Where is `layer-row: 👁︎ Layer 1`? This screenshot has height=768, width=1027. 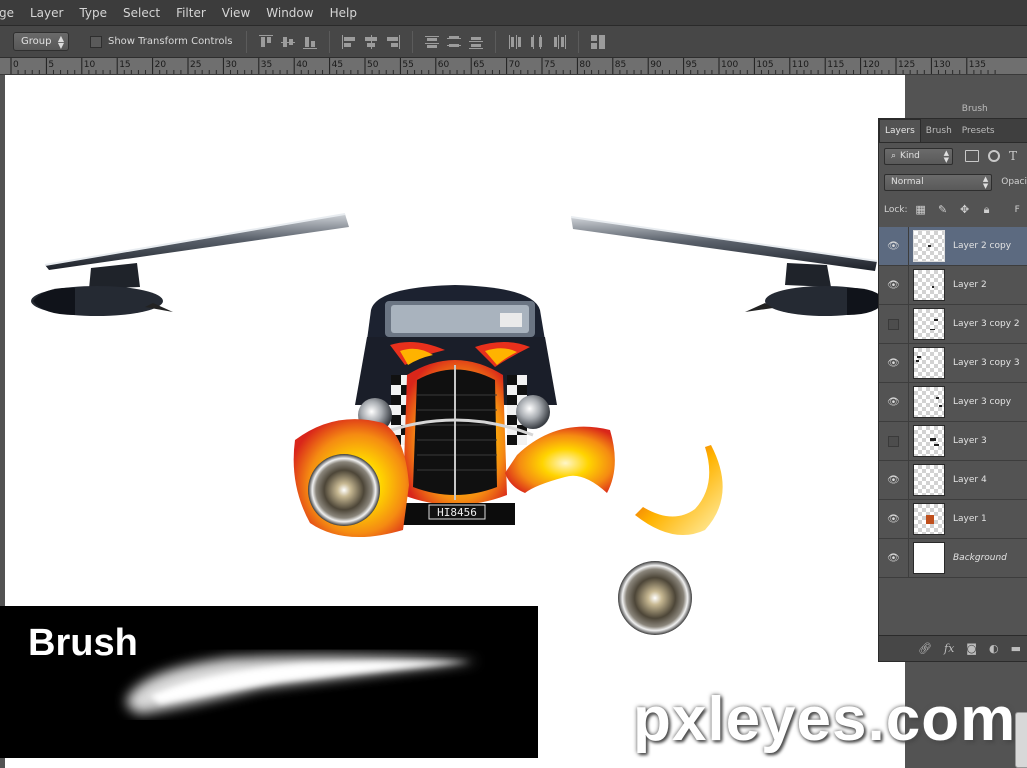 layer-row: 👁︎ Layer 1 is located at coordinates (953, 519).